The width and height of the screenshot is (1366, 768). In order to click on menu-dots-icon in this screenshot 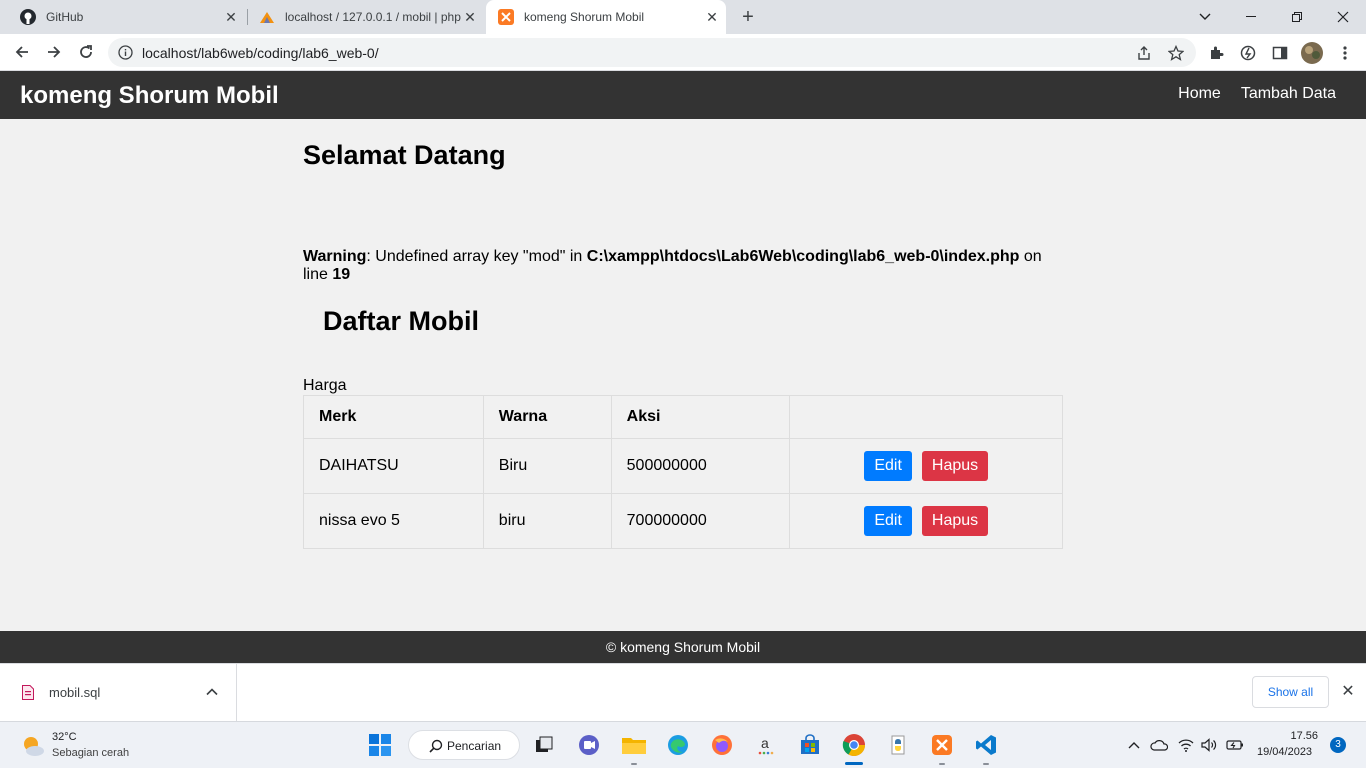, I will do `click(1345, 53)`.